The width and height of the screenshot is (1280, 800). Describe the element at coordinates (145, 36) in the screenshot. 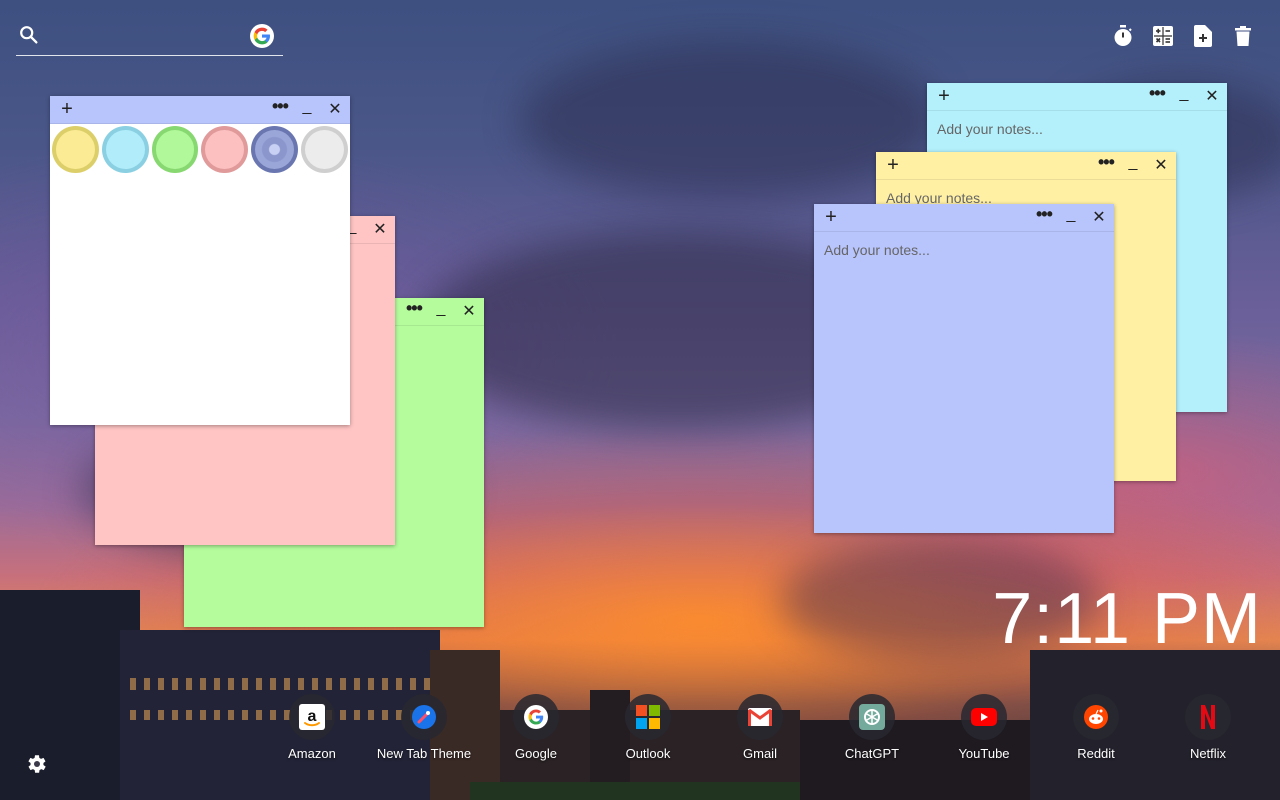

I see `search-input` at that location.